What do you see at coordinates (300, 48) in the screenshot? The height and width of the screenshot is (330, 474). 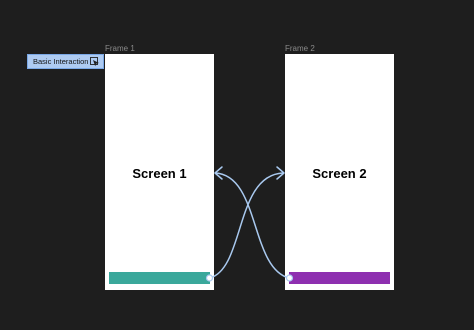 I see `frame-2-label: Frame 2` at bounding box center [300, 48].